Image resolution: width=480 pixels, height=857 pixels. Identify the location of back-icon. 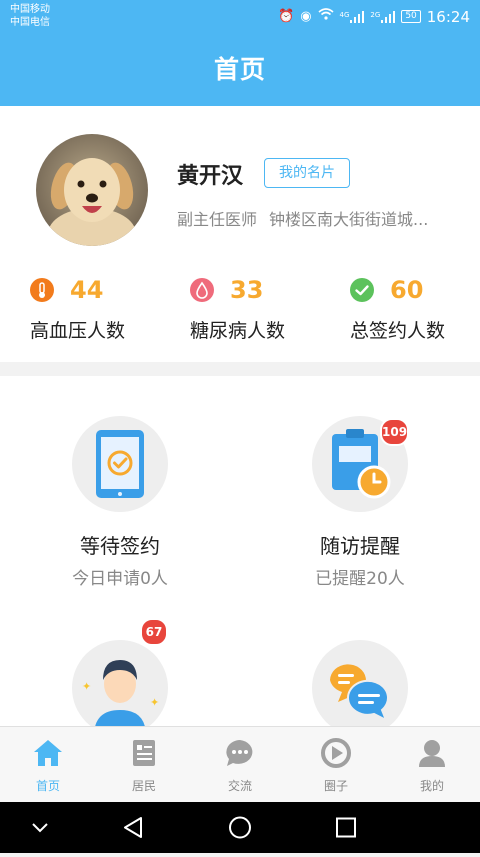
(133, 827).